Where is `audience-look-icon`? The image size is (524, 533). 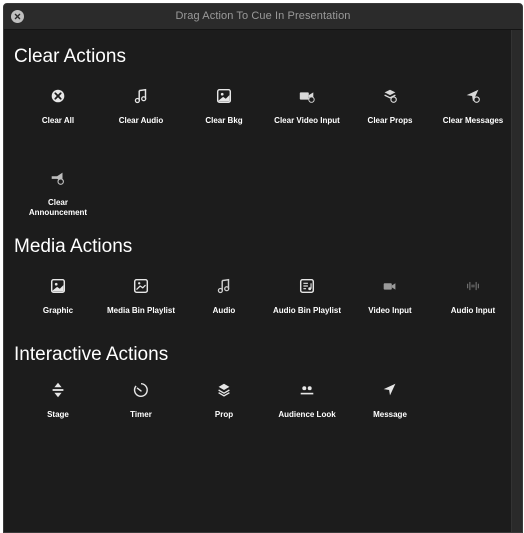
audience-look-icon is located at coordinates (307, 390).